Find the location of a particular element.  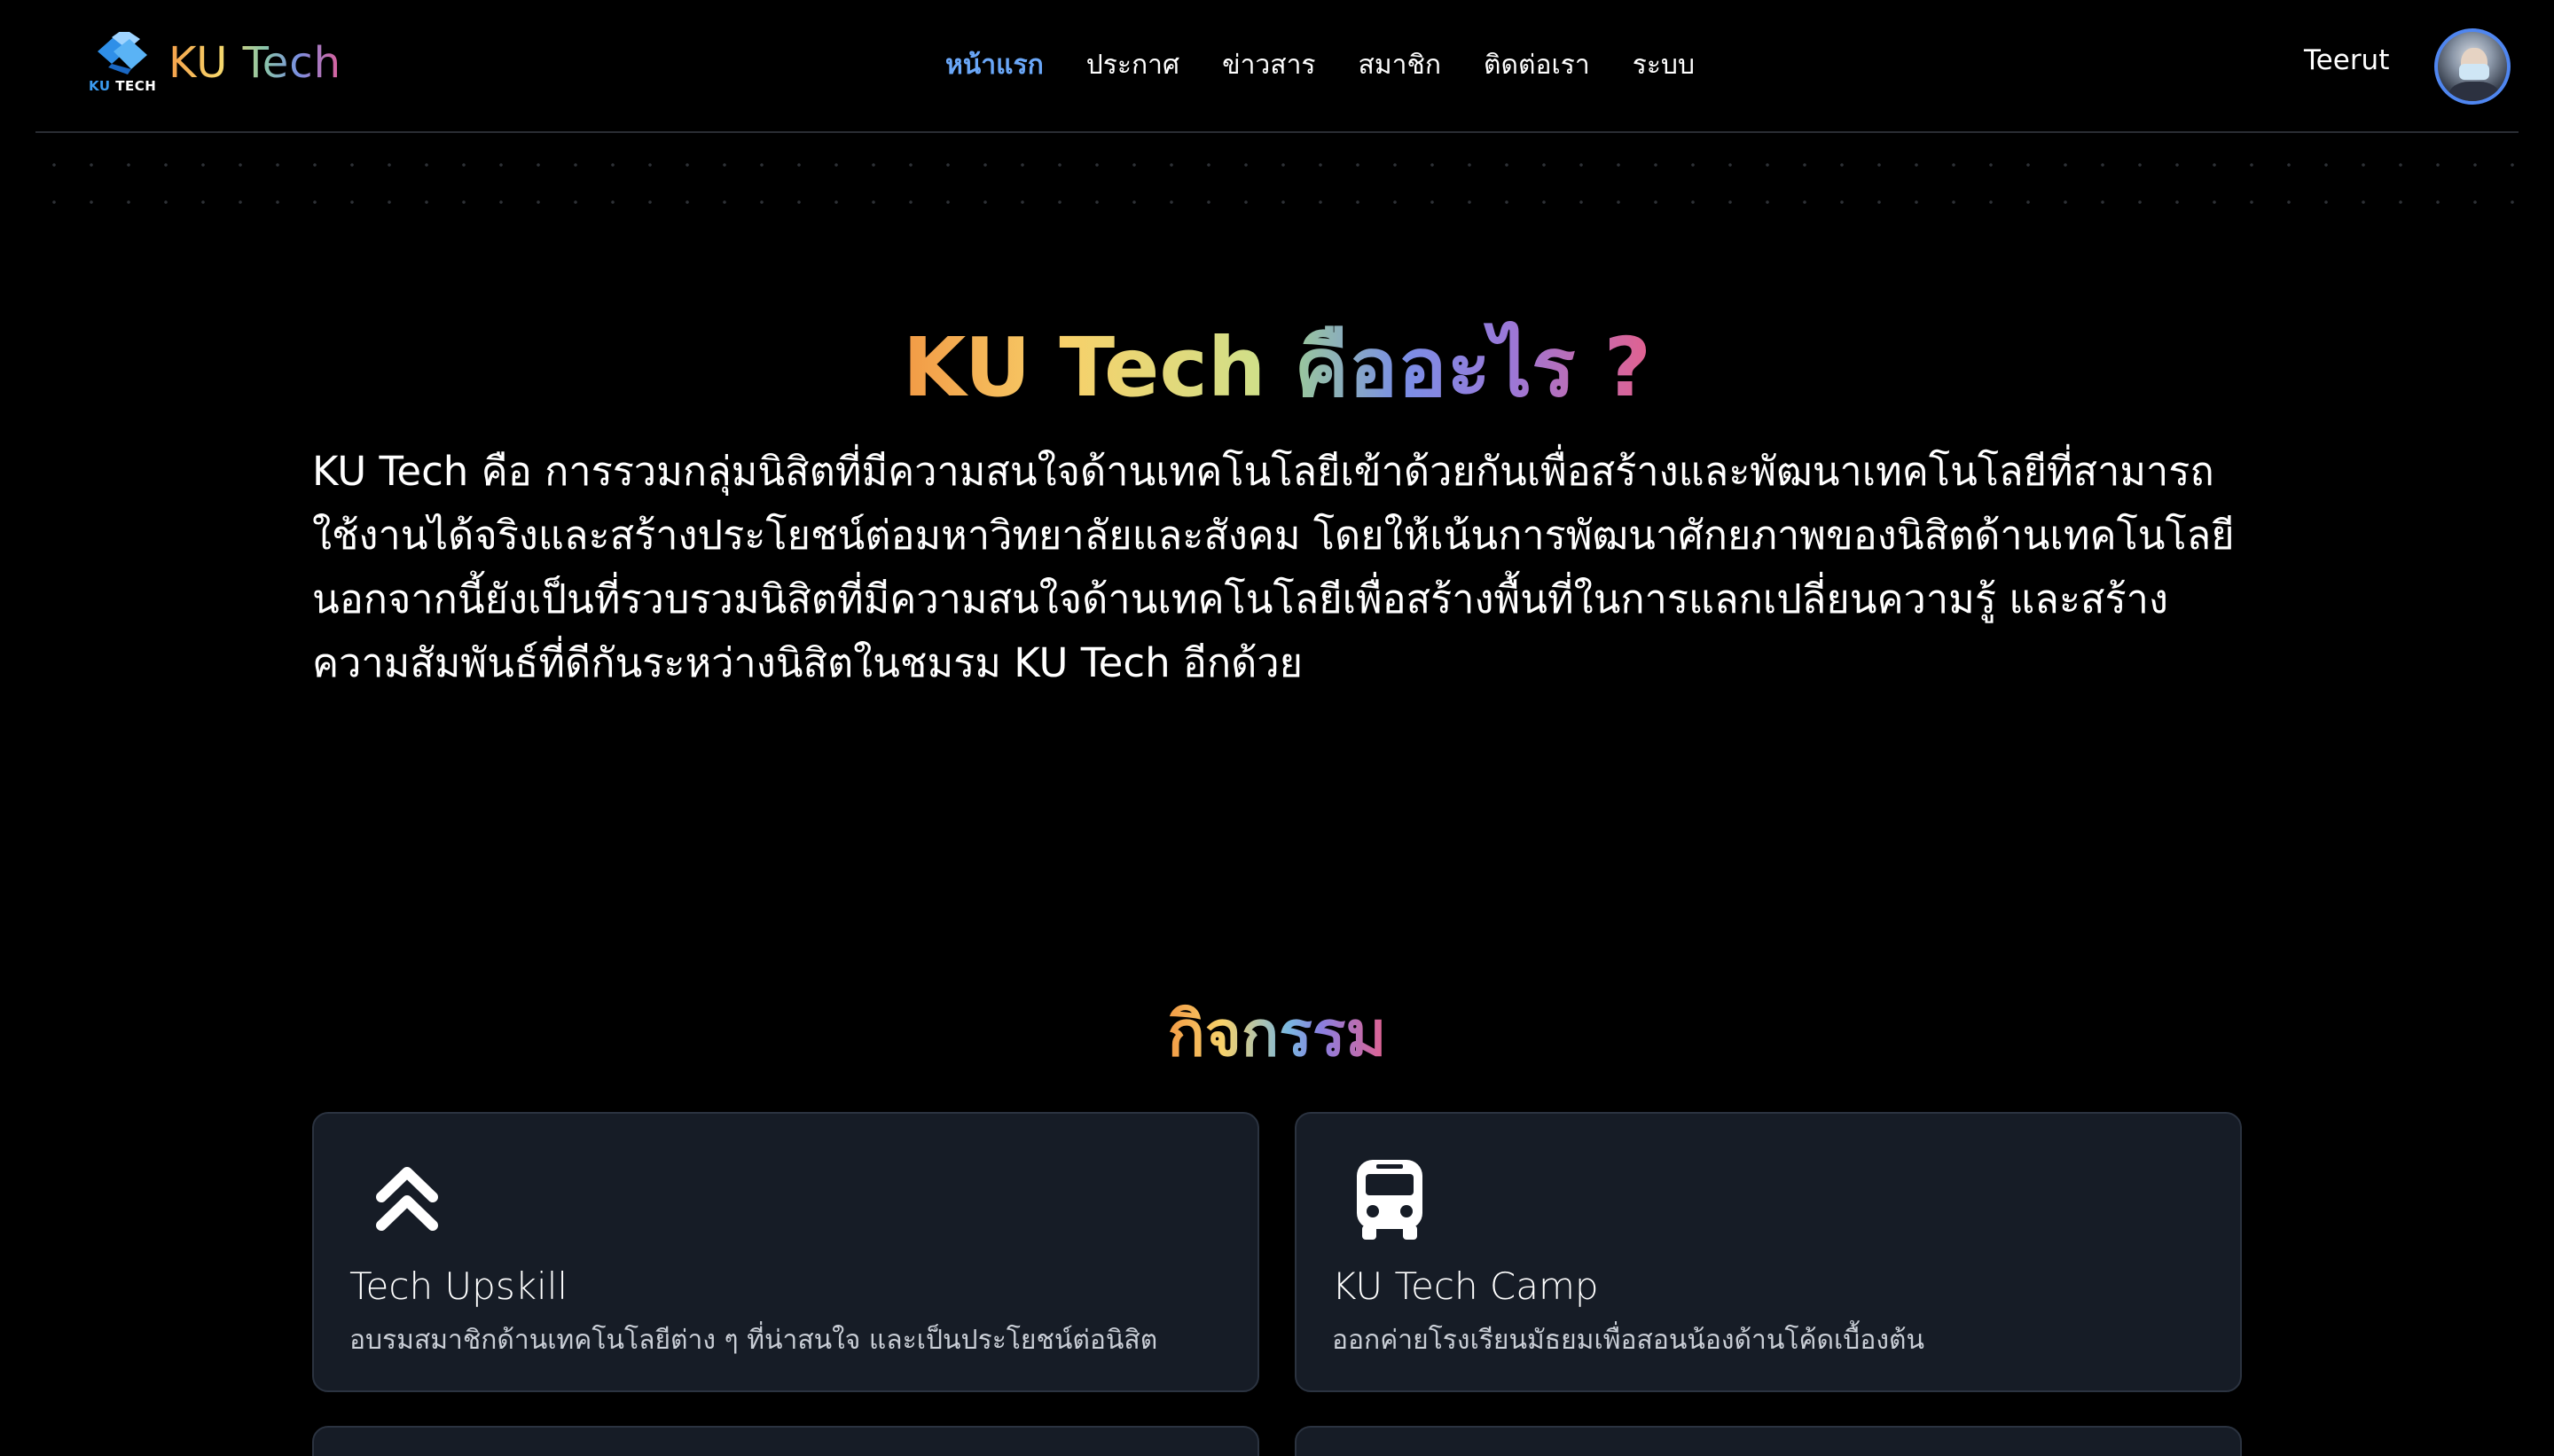

nav-item-members: สมาชิก is located at coordinates (1400, 65).